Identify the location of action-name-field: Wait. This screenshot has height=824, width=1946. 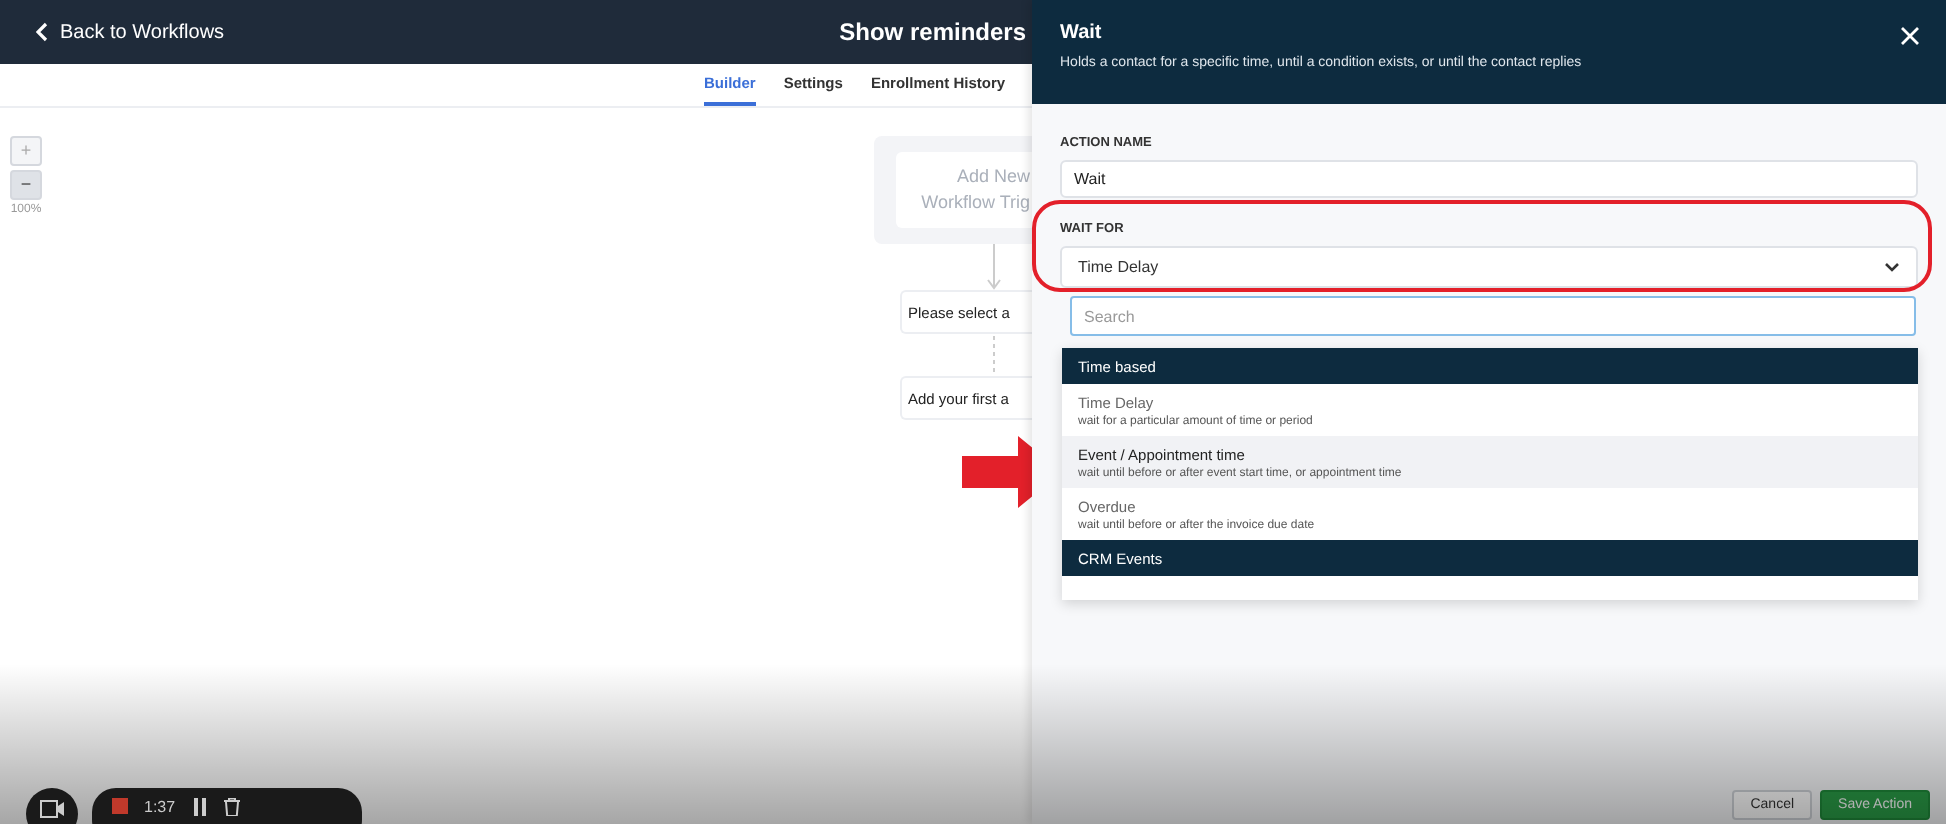
(1489, 179).